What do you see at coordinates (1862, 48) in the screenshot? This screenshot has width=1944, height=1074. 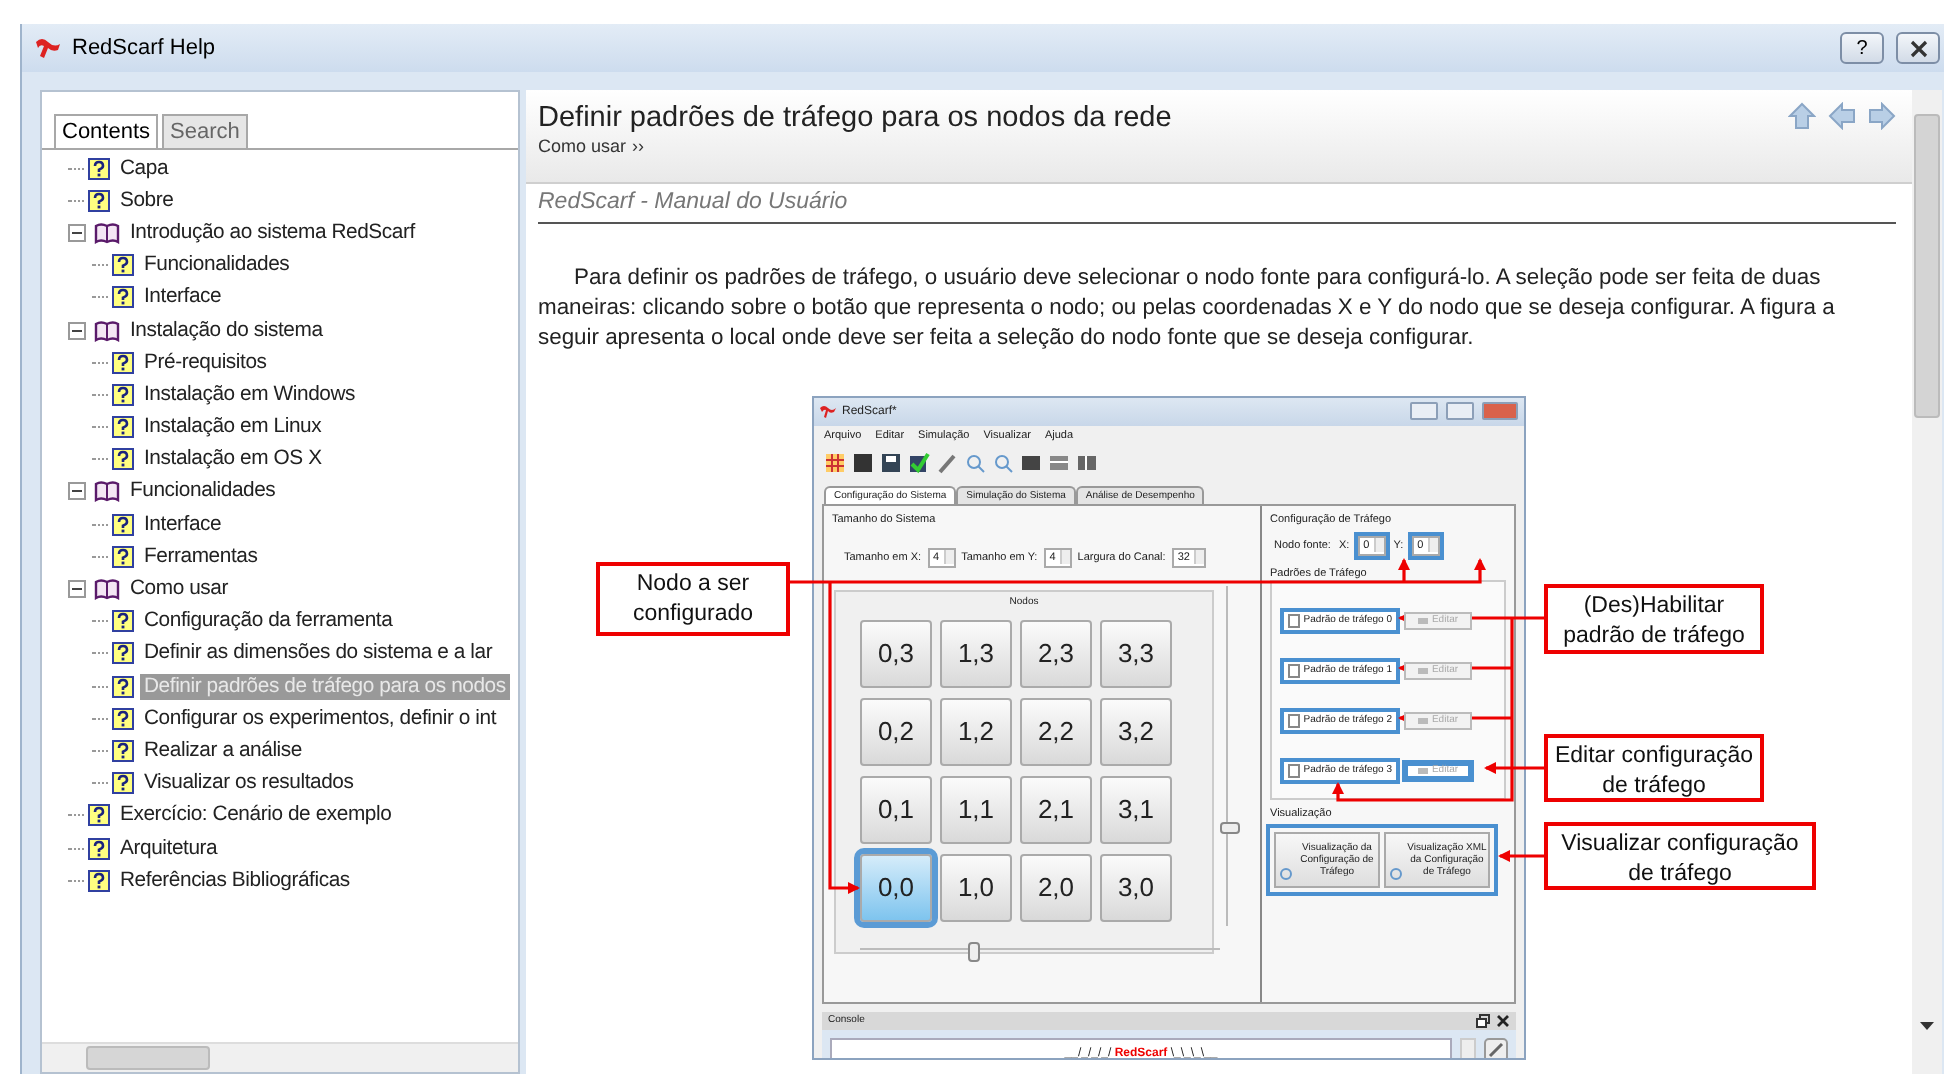 I see `help-button: ?` at bounding box center [1862, 48].